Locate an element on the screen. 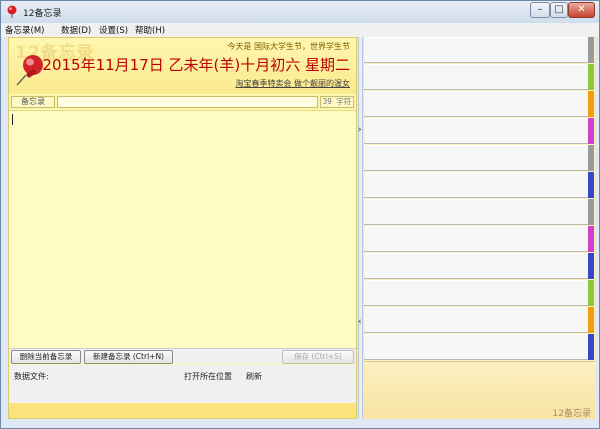  open-location-link: 打开所在位置 is located at coordinates (208, 376).